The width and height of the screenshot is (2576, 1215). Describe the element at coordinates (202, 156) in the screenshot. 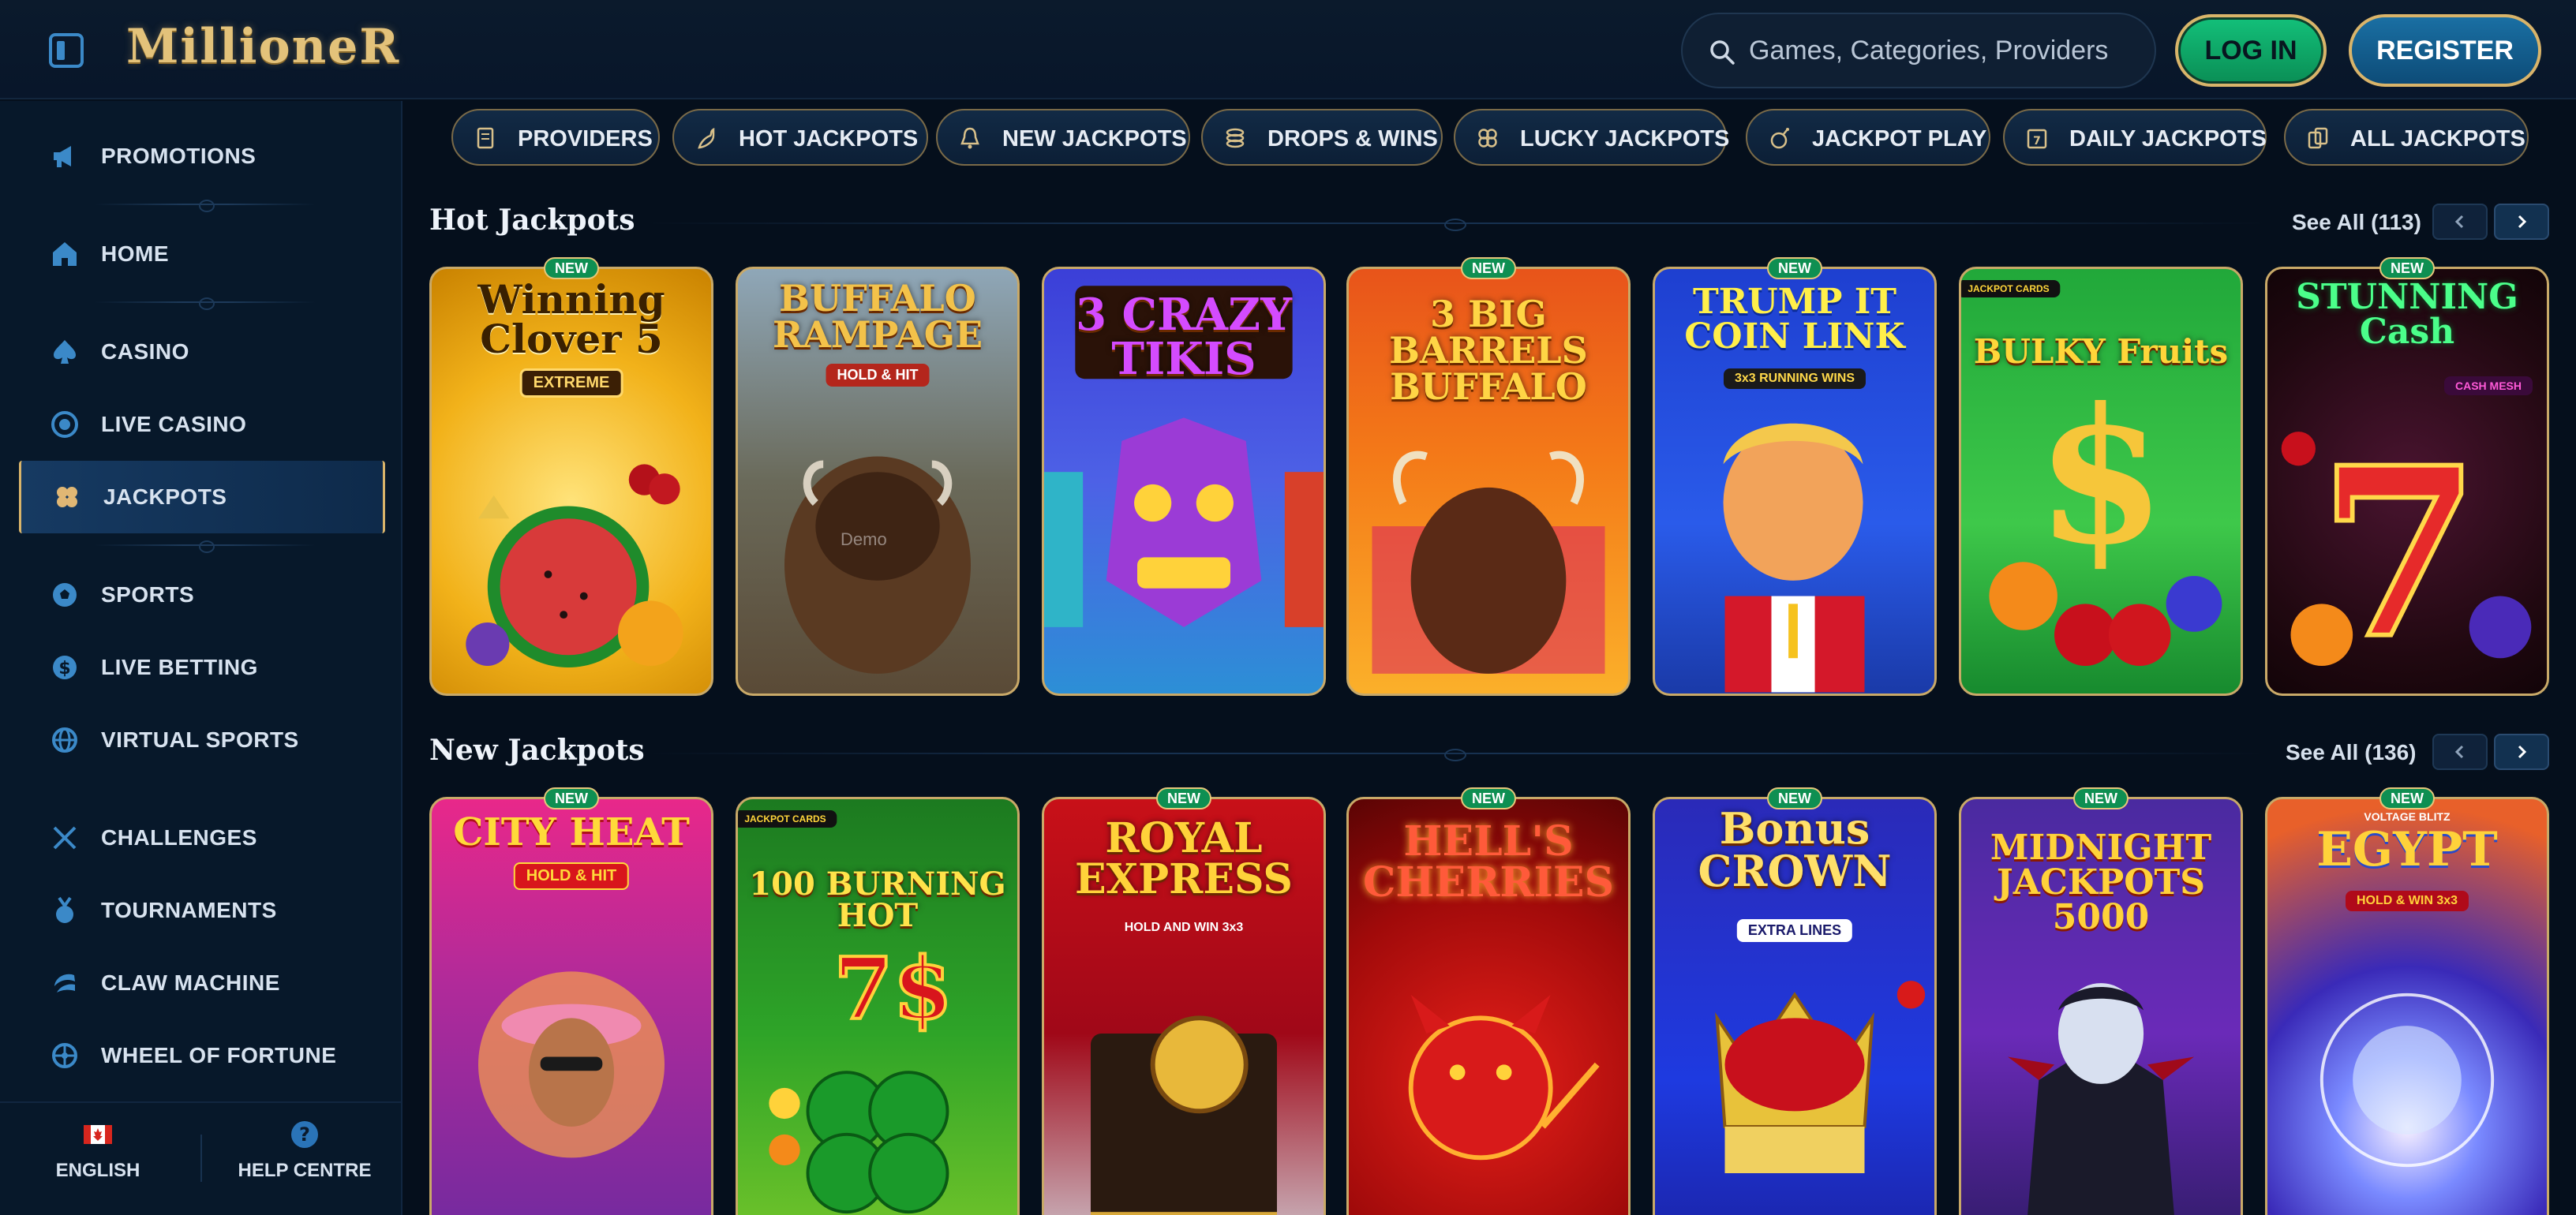

I see `sidebar-item-promotions: PROMOTIONS` at that location.